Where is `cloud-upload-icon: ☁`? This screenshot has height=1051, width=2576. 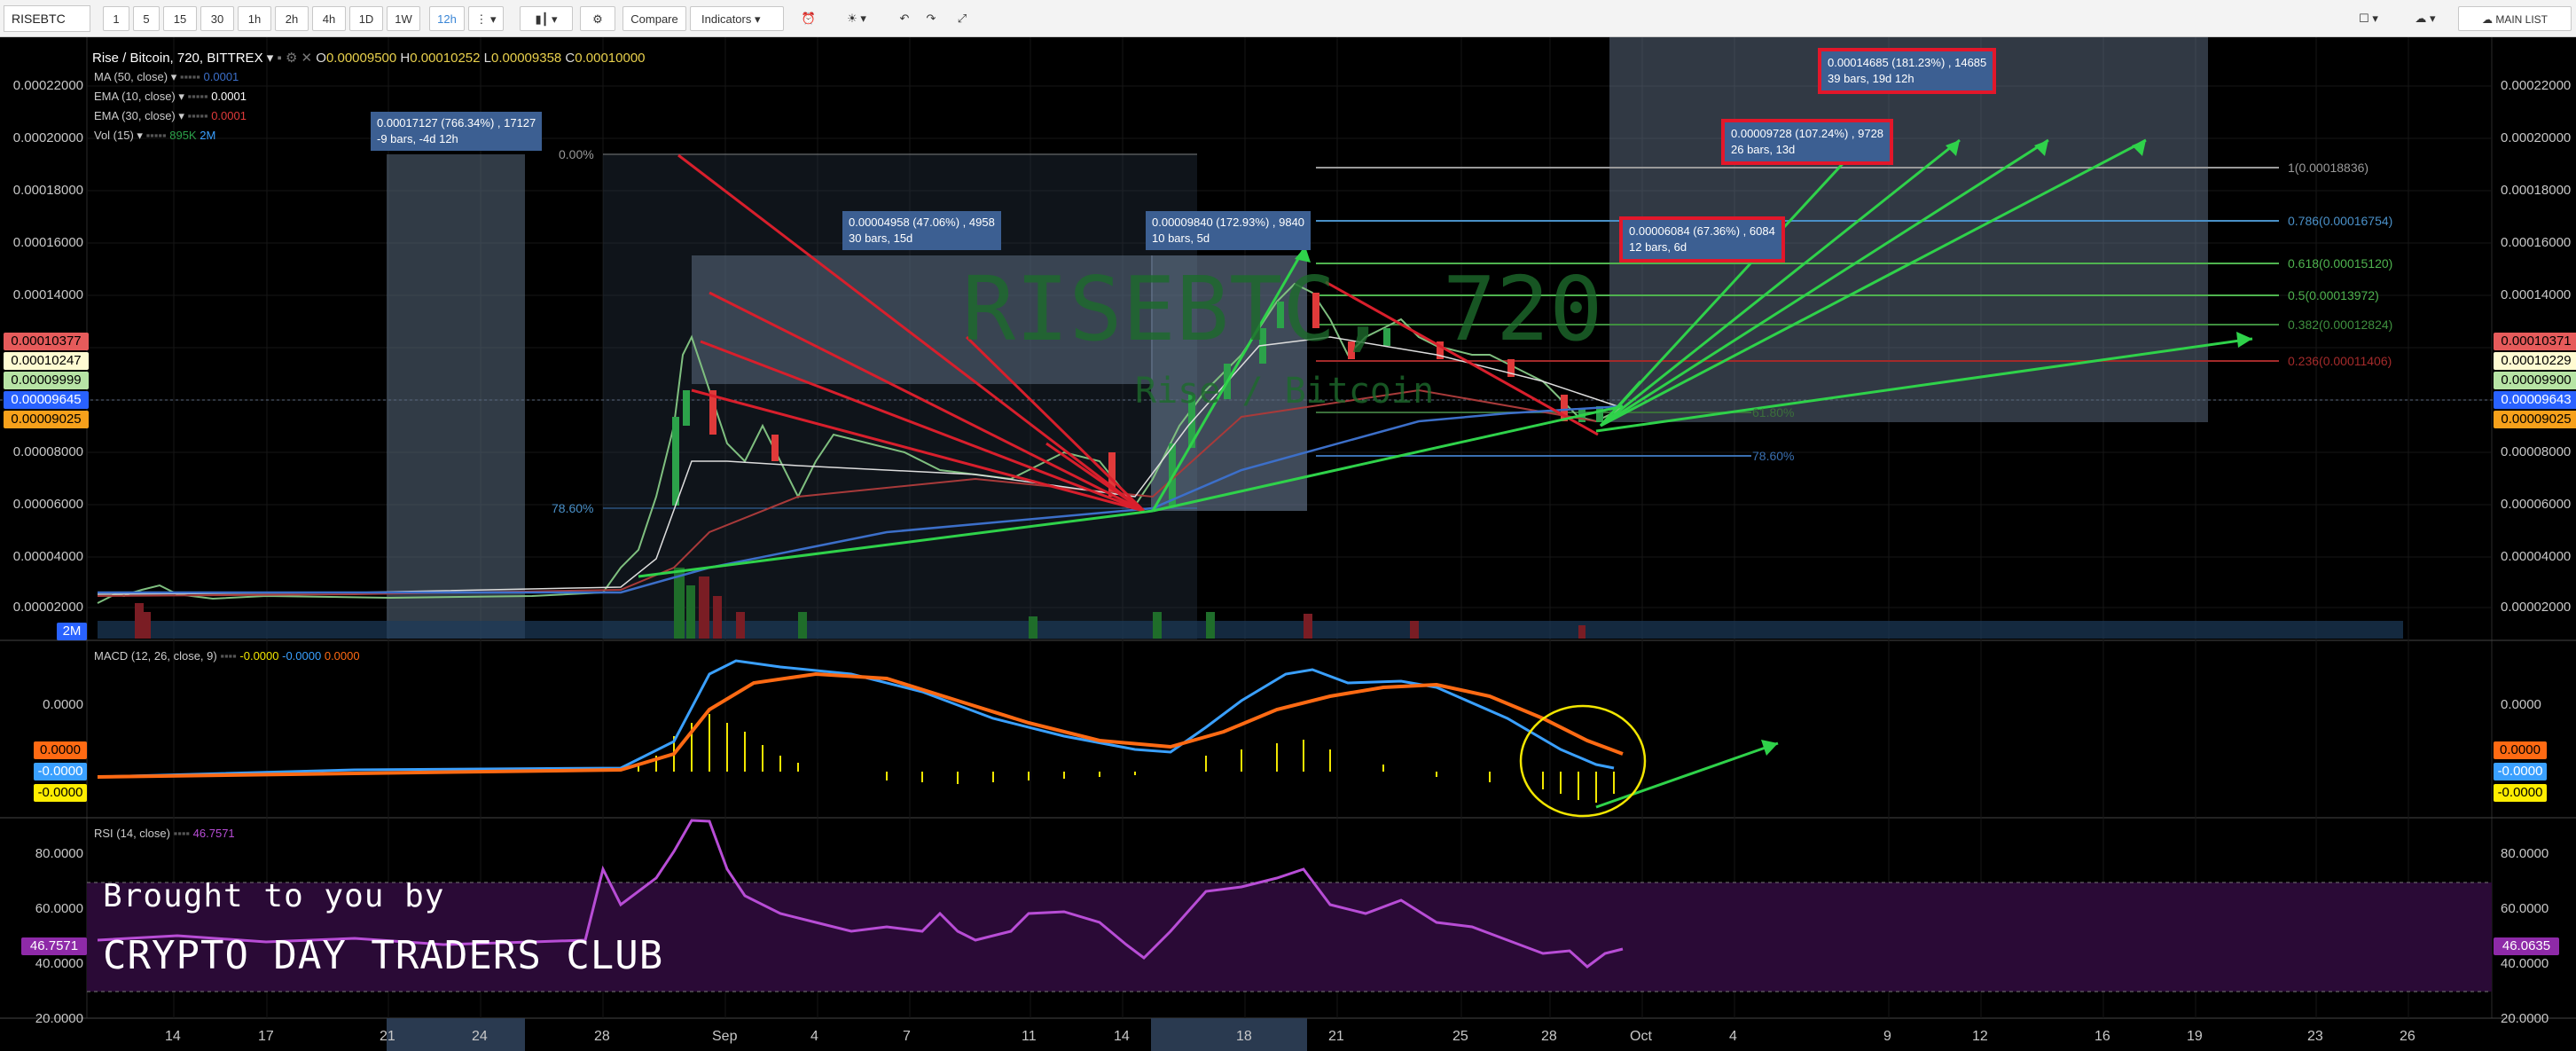 cloud-upload-icon: ☁ is located at coordinates (2488, 19).